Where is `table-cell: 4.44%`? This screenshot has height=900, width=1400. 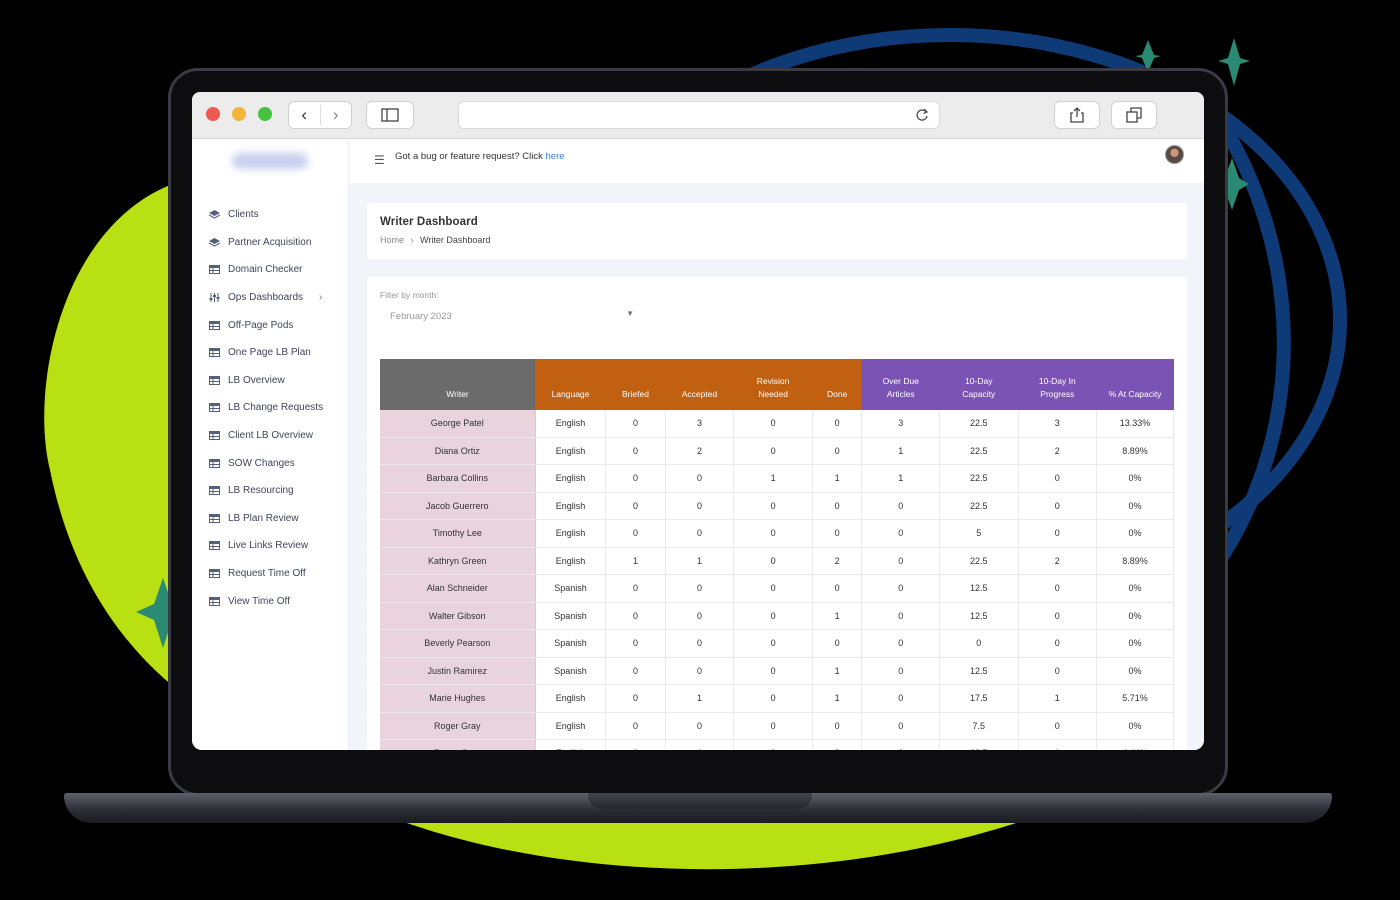 table-cell: 4.44% is located at coordinates (1135, 744).